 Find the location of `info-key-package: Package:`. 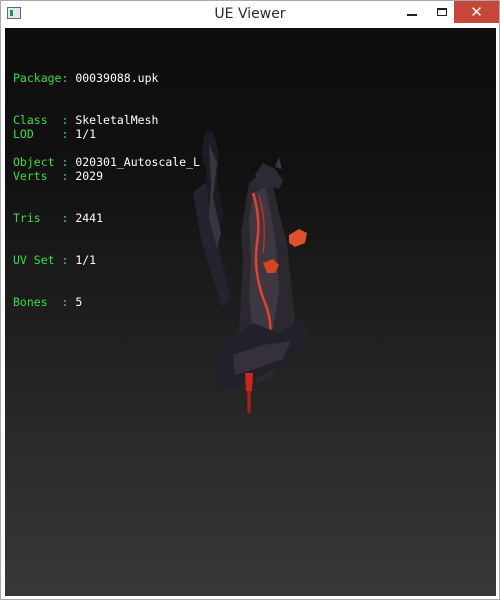

info-key-package: Package: is located at coordinates (41, 78).